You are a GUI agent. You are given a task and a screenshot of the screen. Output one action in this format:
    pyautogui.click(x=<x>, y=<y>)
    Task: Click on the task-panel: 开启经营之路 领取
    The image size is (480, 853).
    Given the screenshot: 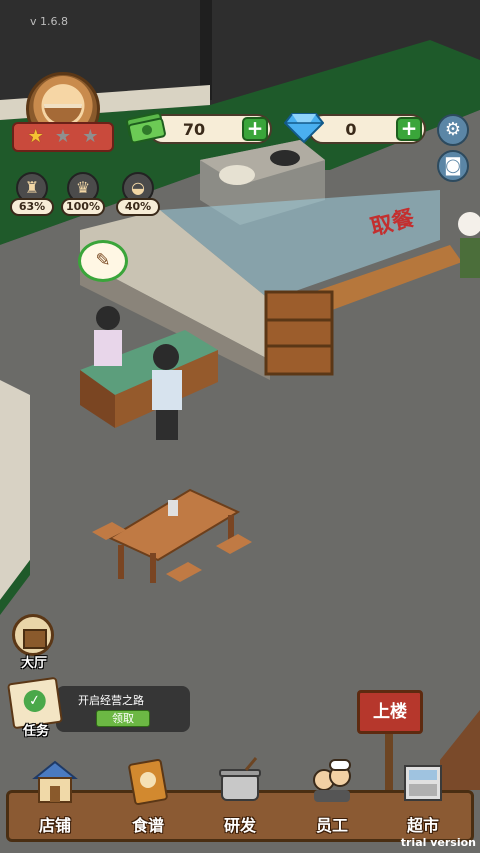 What is the action you would take?
    pyautogui.click(x=123, y=709)
    